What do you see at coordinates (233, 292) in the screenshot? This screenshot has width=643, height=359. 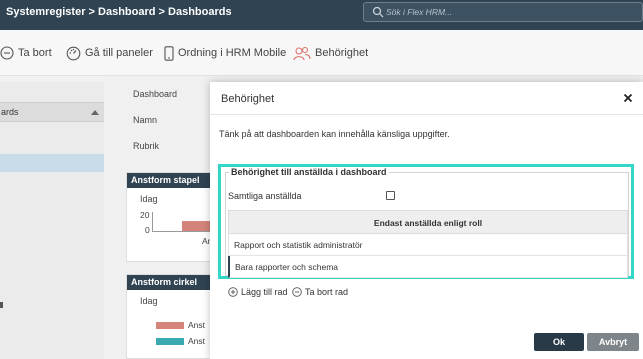 I see `plus-circle-icon` at bounding box center [233, 292].